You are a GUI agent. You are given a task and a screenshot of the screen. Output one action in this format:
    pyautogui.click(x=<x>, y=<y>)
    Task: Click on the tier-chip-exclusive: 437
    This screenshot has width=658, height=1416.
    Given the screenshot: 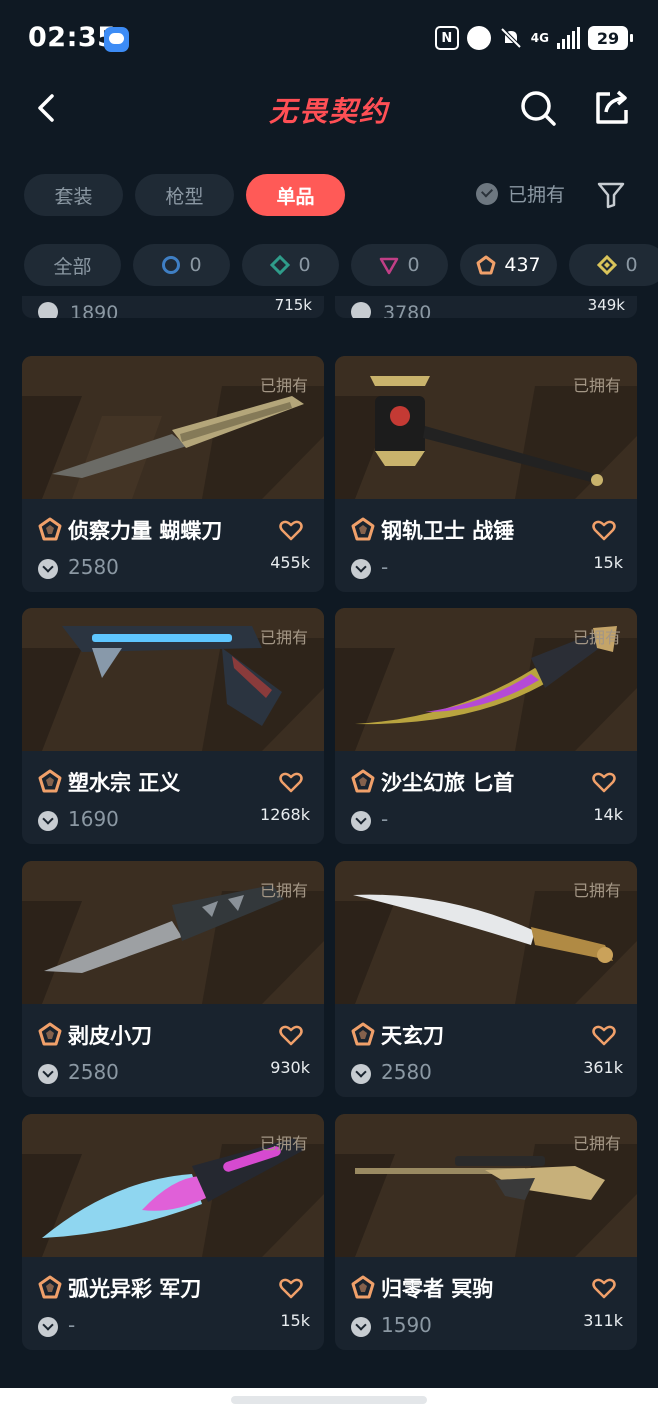 What is the action you would take?
    pyautogui.click(x=508, y=265)
    